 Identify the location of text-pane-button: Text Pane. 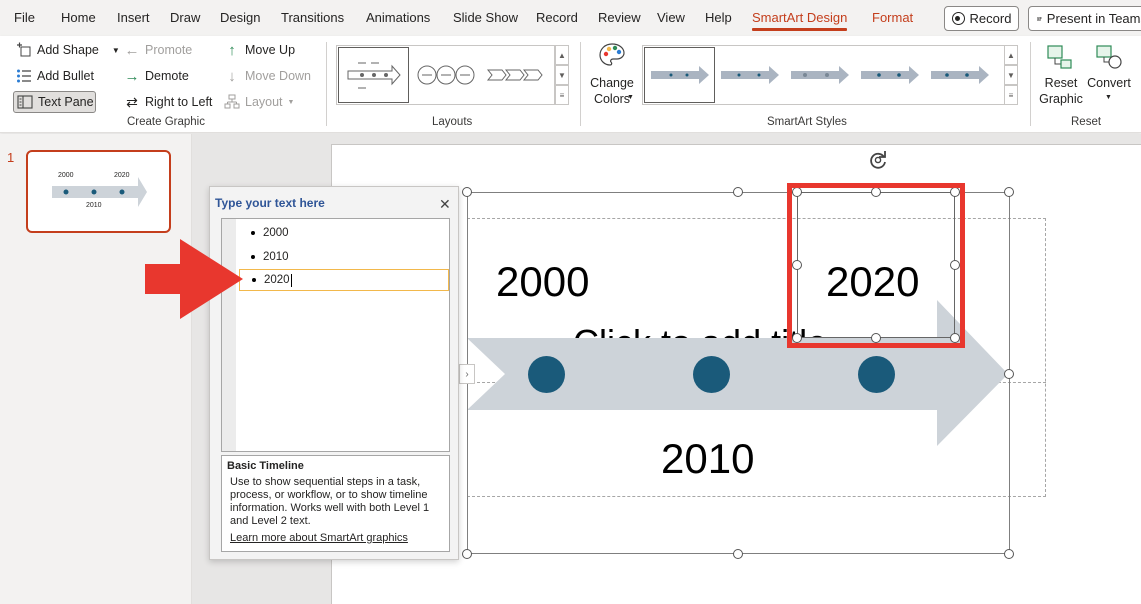
(55, 102).